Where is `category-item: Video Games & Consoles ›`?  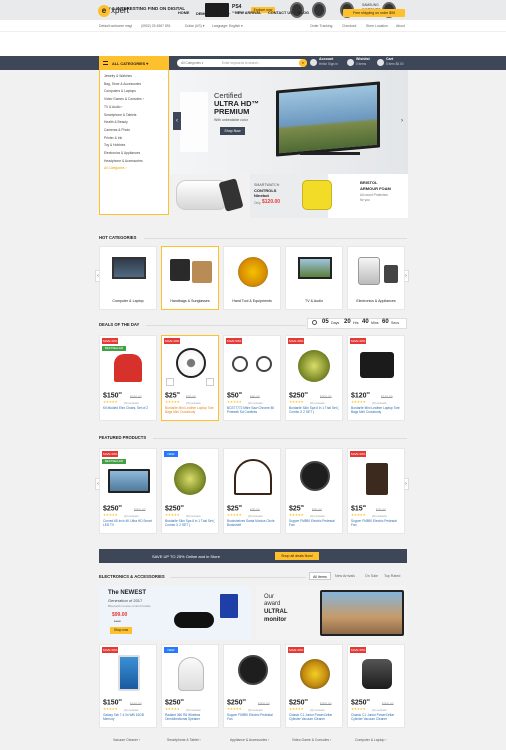
category-item: Video Games & Consoles › is located at coordinates (124, 100).